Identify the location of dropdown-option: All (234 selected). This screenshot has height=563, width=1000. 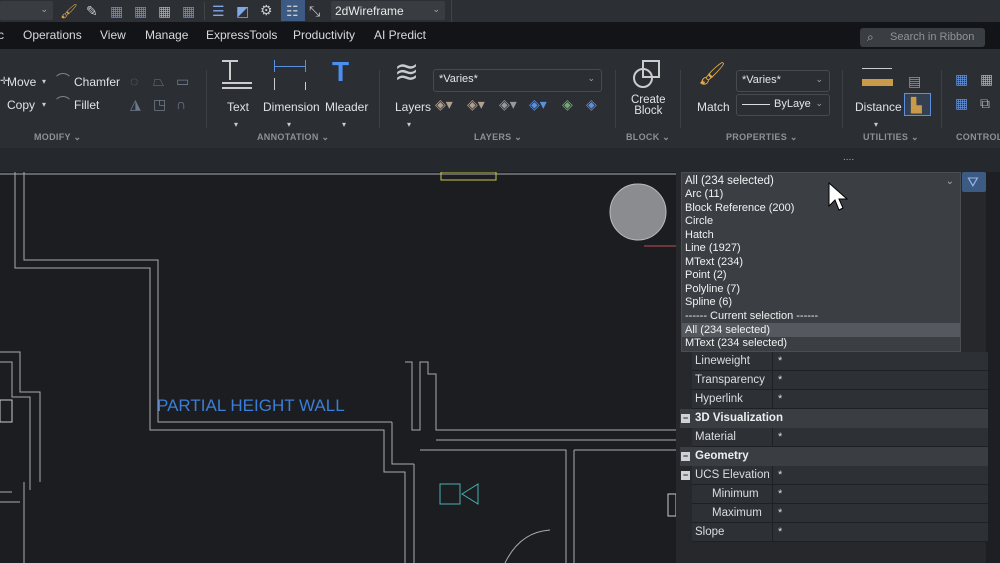
(727, 330).